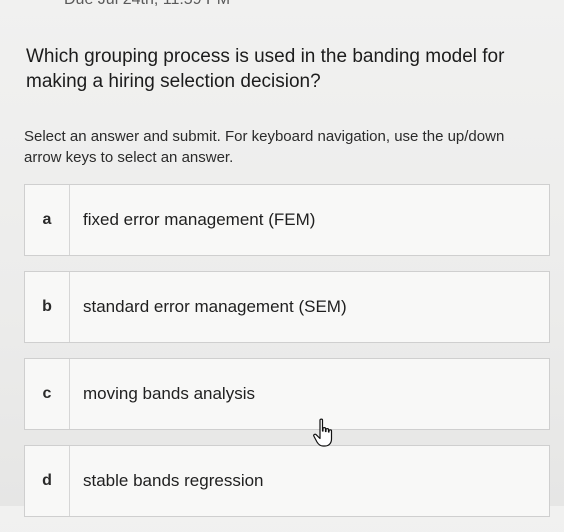 This screenshot has width=564, height=532. I want to click on answer-option-c: c moving bands analysis, so click(287, 394).